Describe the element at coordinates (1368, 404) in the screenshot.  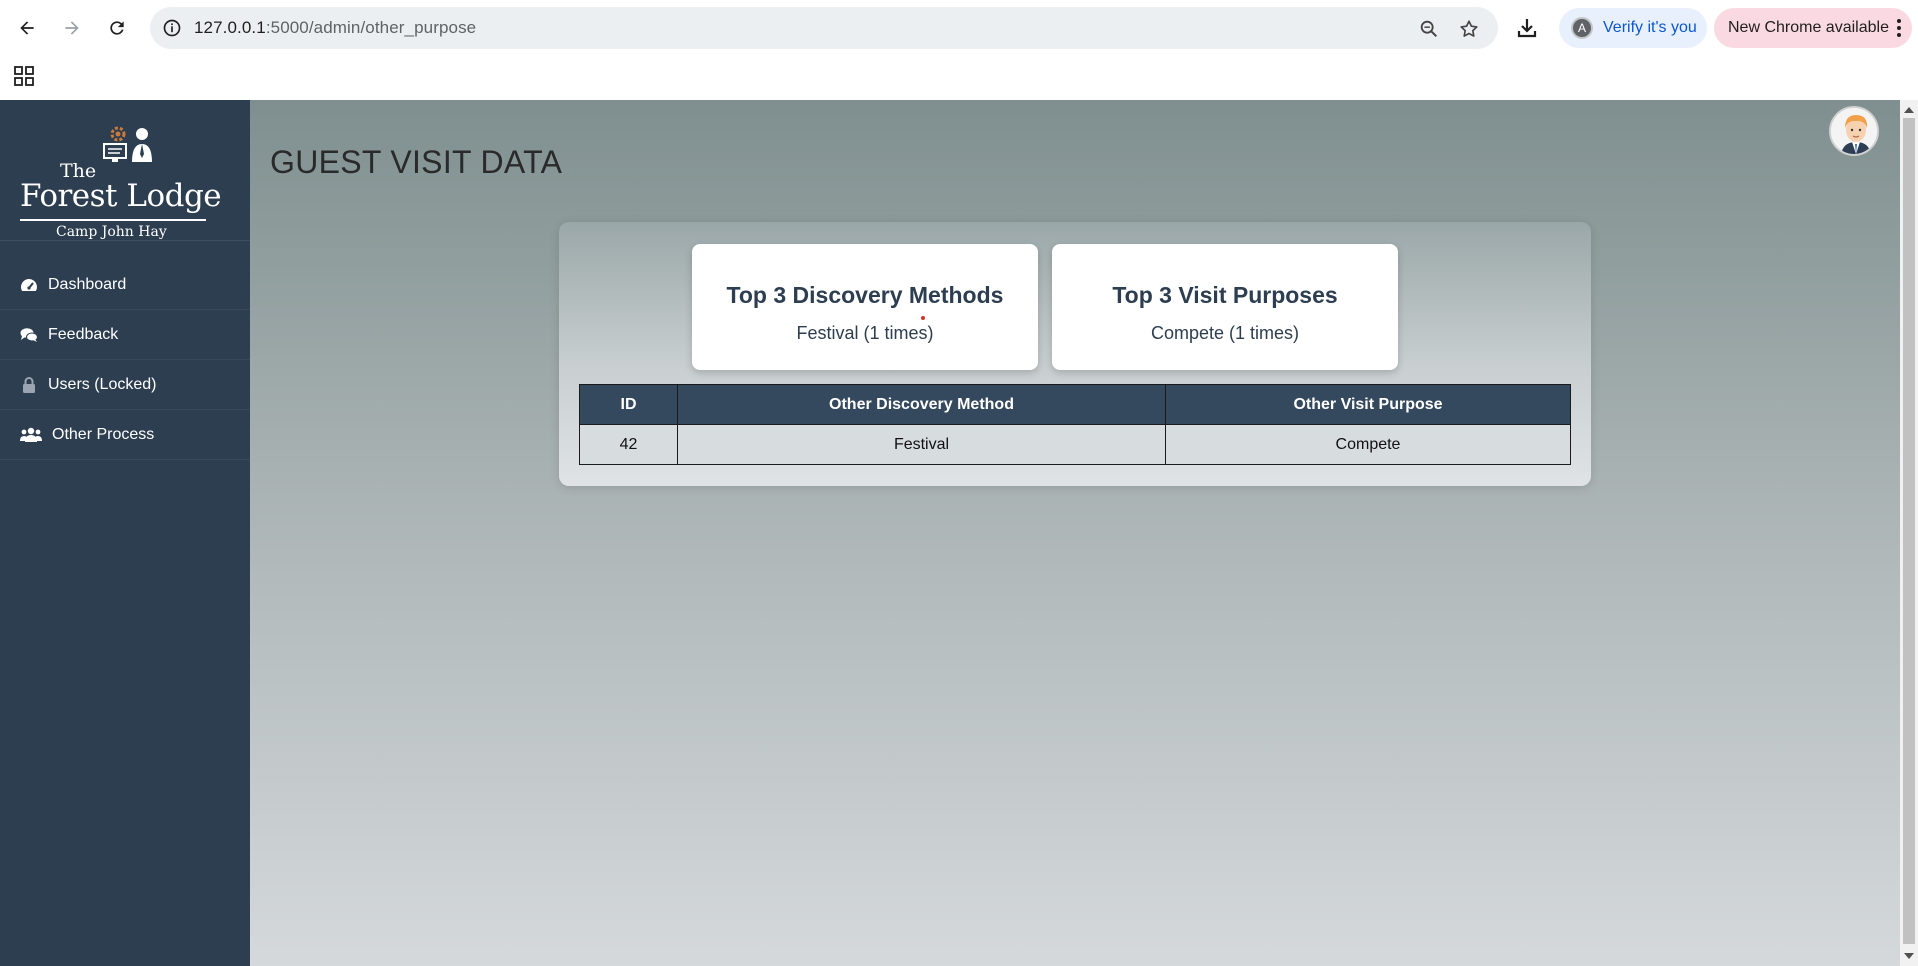
I see `column-header-purpose: Other Visit Purpose` at that location.